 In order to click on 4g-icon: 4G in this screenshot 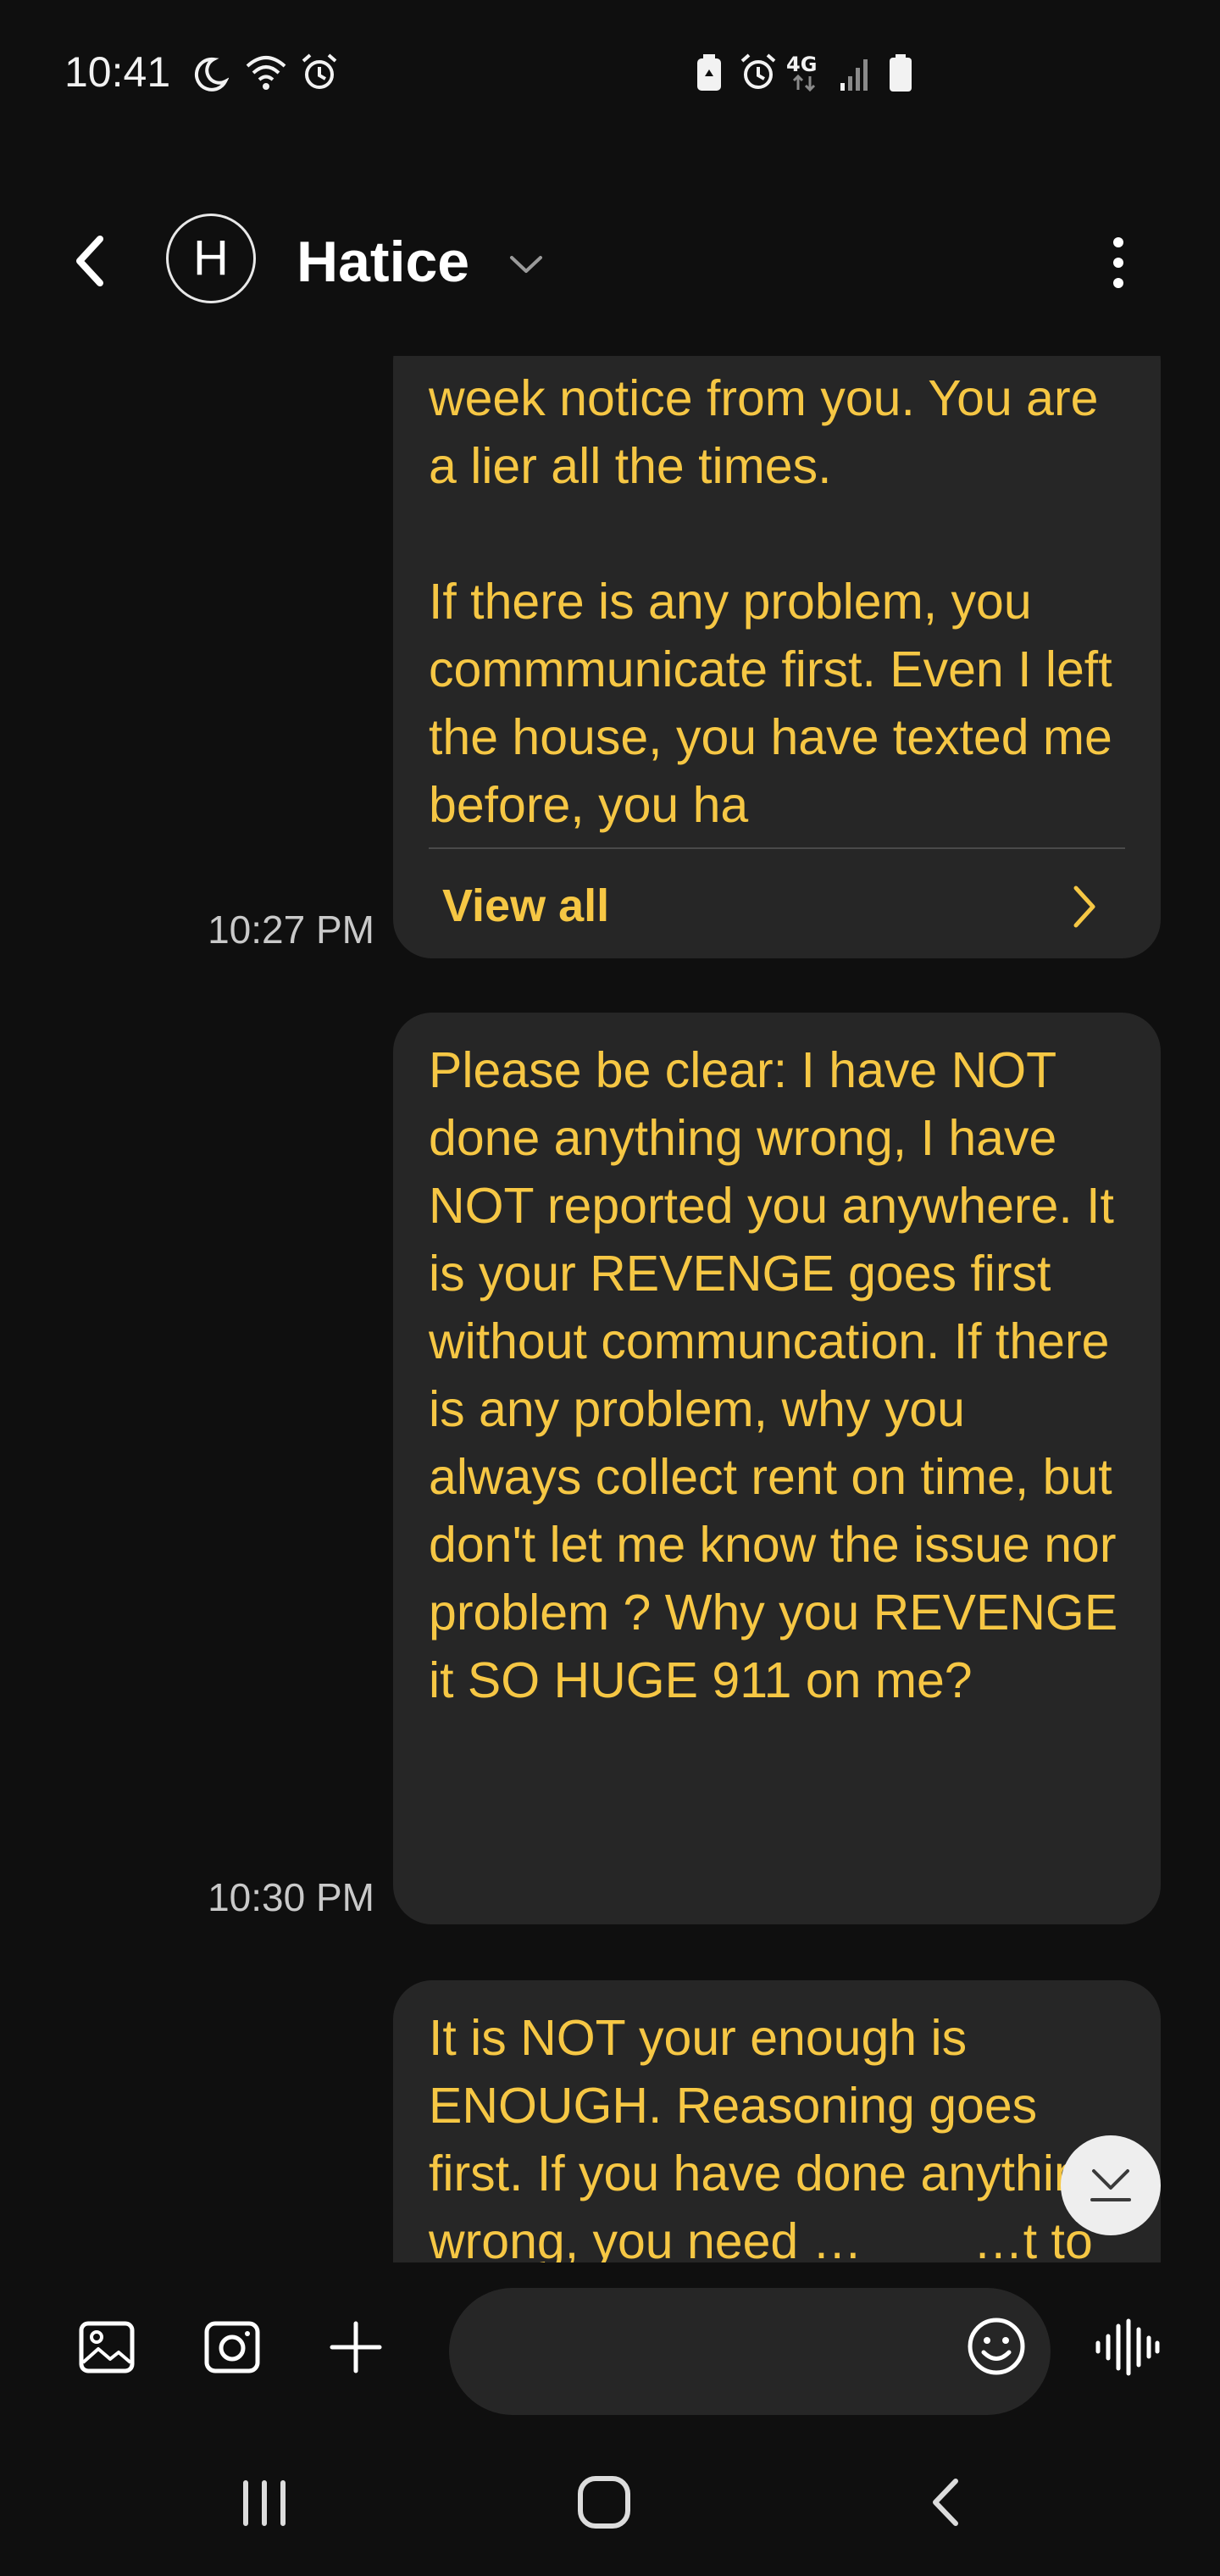, I will do `click(810, 72)`.